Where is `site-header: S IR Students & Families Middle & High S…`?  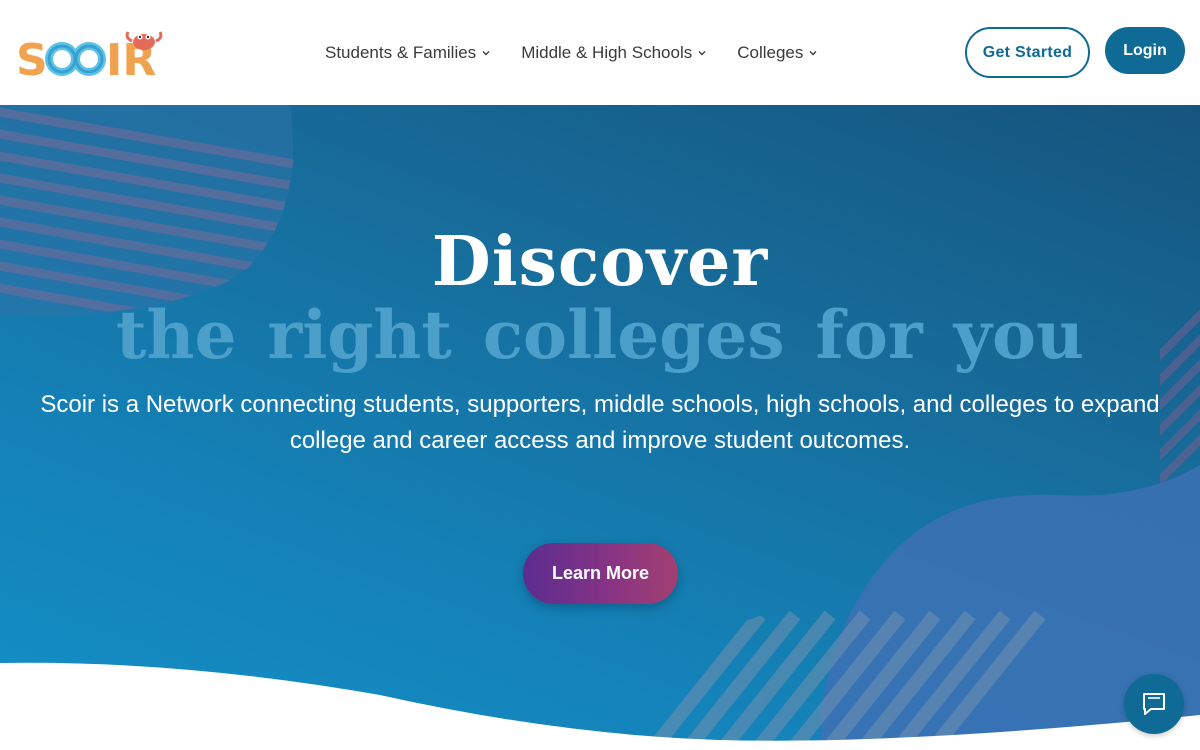
site-header: S IR Students & Families Middle & High S… is located at coordinates (600, 52).